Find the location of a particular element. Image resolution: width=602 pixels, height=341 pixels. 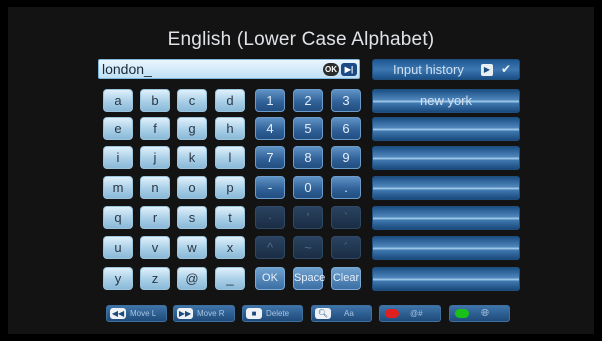

key-3-2: o is located at coordinates (192, 187).